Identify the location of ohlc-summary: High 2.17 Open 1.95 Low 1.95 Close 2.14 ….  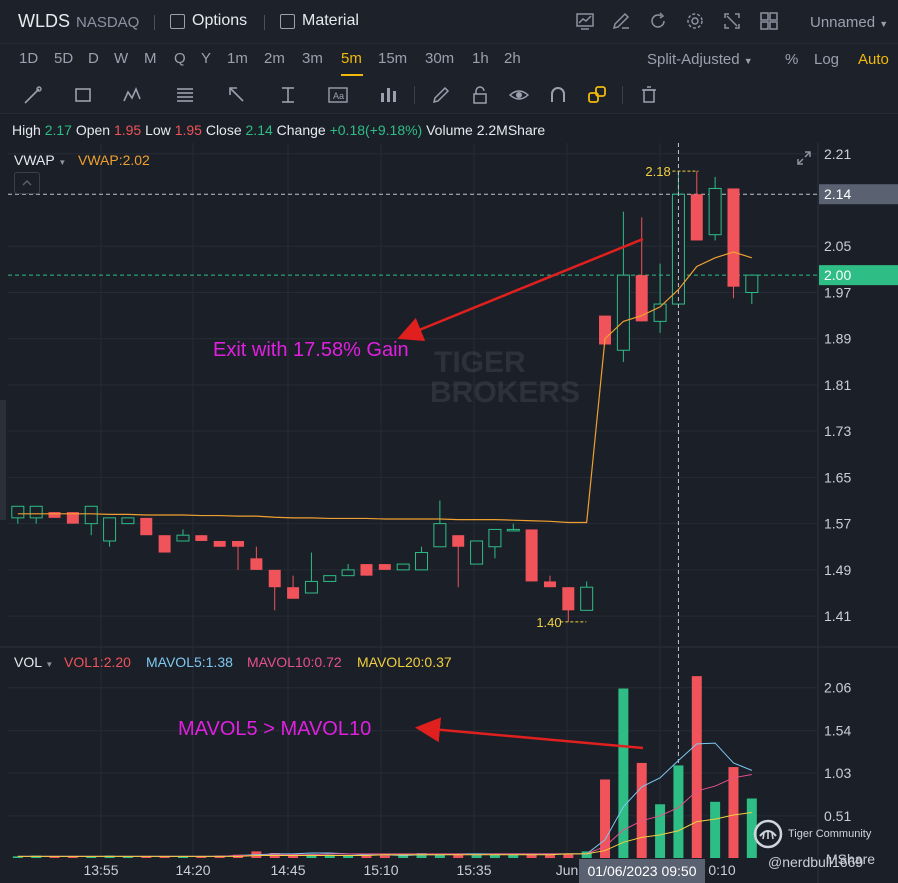
(278, 130).